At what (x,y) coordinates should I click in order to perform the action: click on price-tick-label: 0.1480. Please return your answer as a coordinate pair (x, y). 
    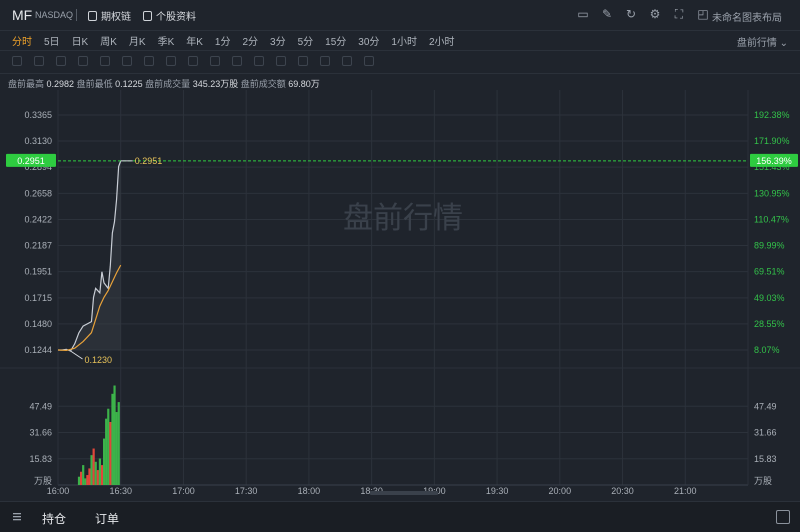
    Looking at the image, I should click on (38, 324).